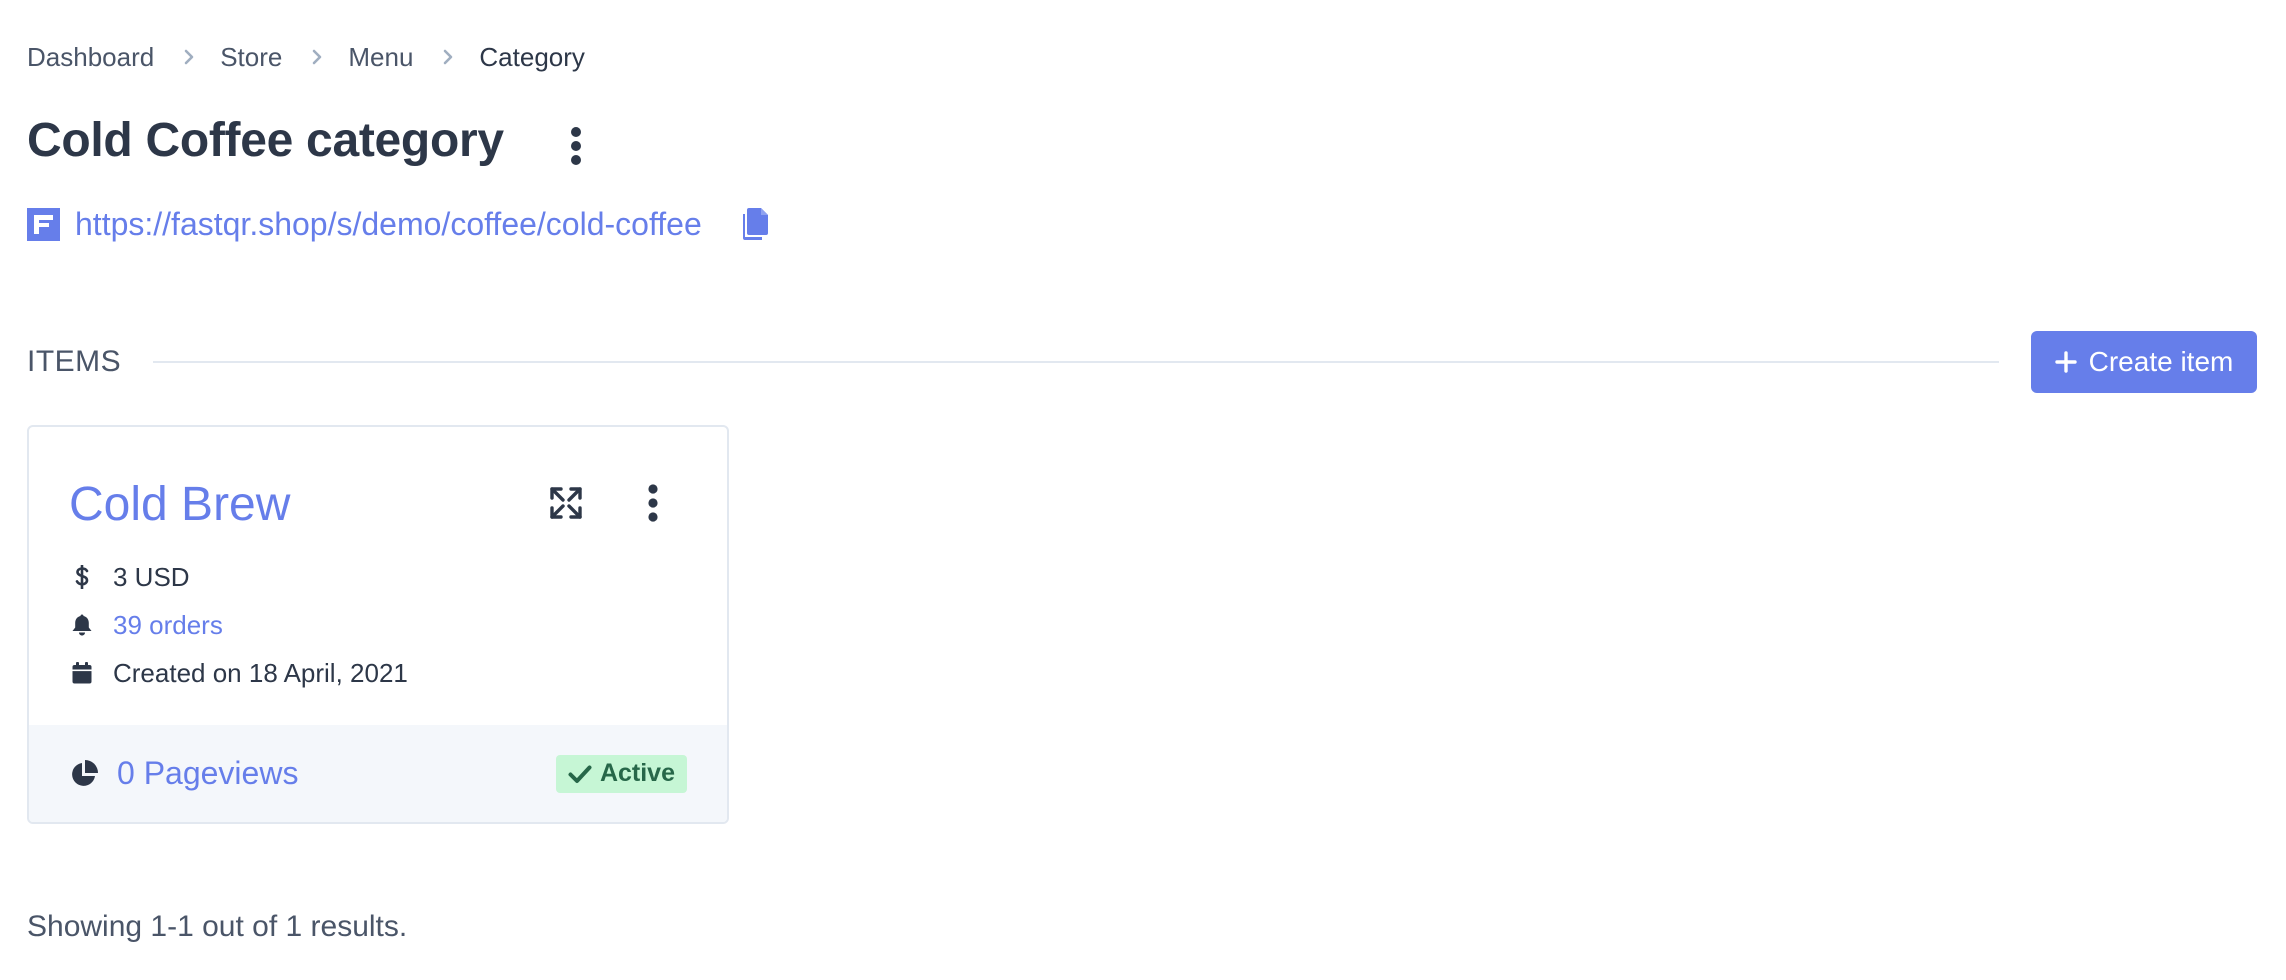  What do you see at coordinates (90, 57) in the screenshot?
I see `breadcrumb-dashboard: Dashboard` at bounding box center [90, 57].